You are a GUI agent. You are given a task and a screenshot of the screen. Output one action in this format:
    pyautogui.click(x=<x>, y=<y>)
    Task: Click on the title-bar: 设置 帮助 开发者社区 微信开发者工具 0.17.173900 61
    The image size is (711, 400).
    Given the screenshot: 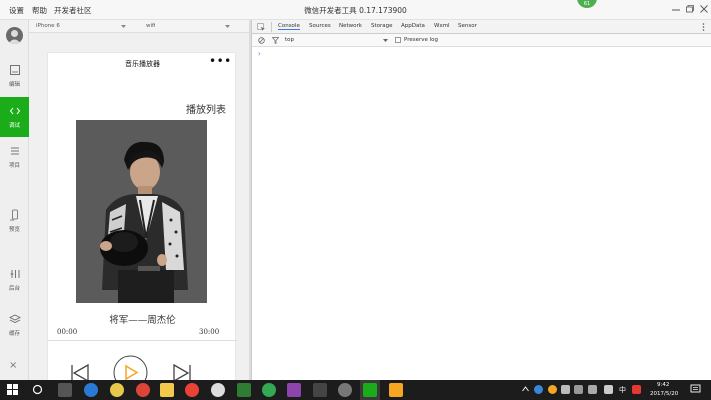 What is the action you would take?
    pyautogui.click(x=355, y=10)
    